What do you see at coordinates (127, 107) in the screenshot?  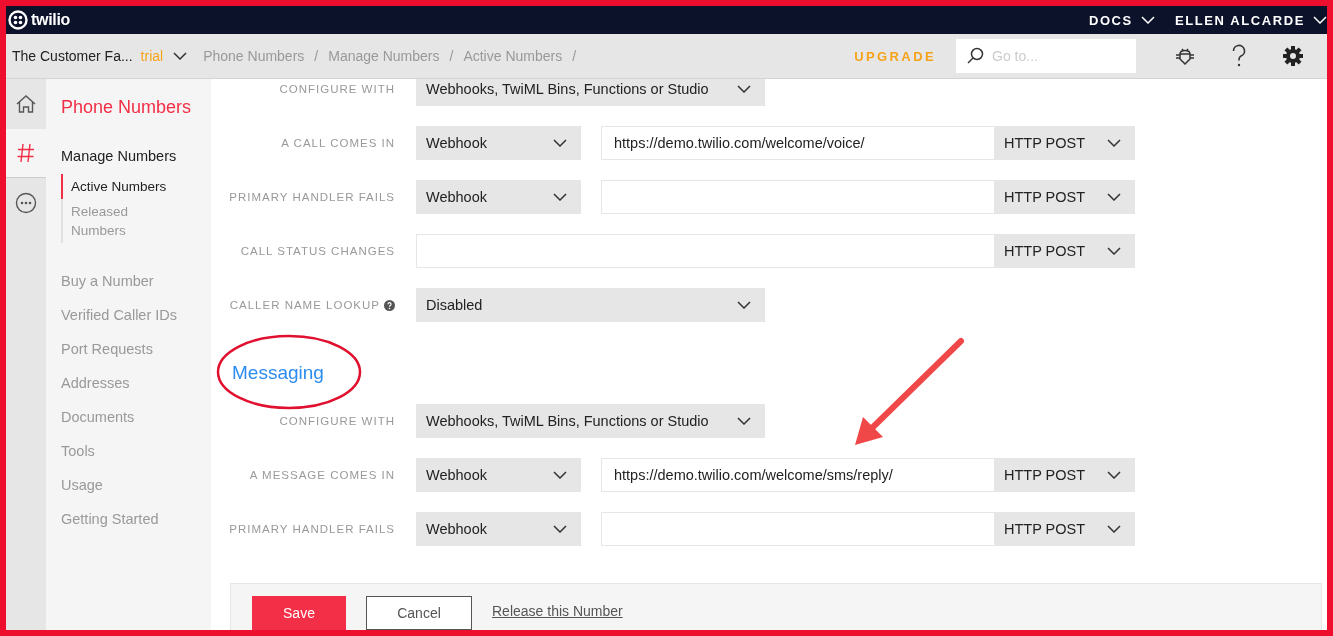 I see `sidebar-title: Phone Numbers` at bounding box center [127, 107].